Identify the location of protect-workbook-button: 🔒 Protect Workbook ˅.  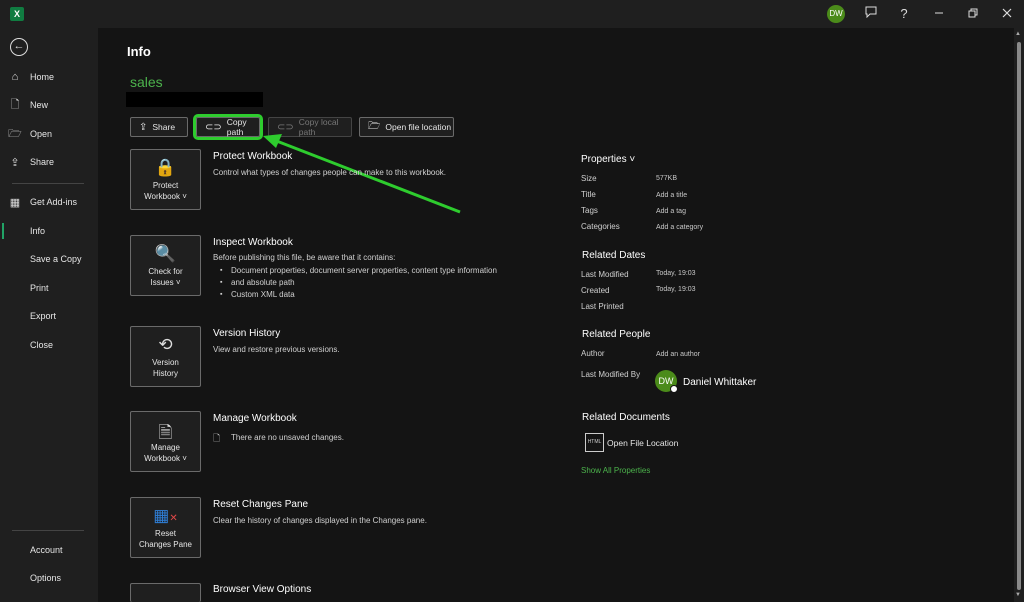
(165, 179).